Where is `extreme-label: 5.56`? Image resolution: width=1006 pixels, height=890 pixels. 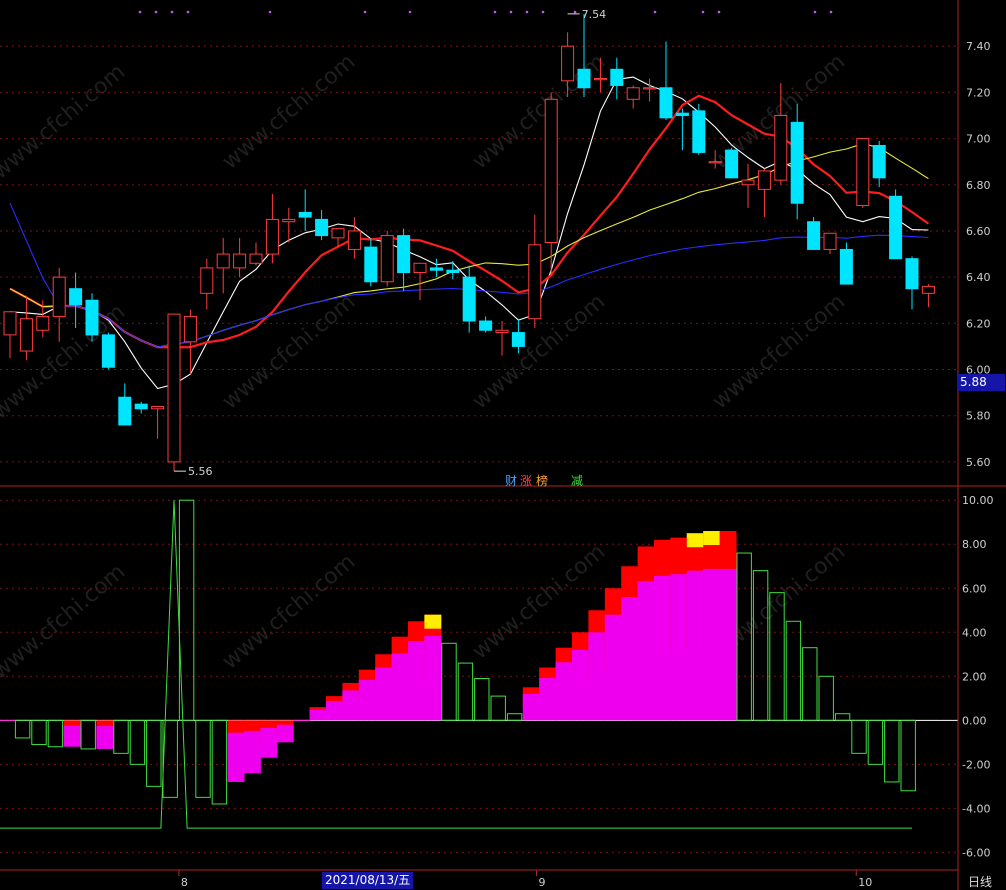
extreme-label: 5.56 is located at coordinates (200, 471).